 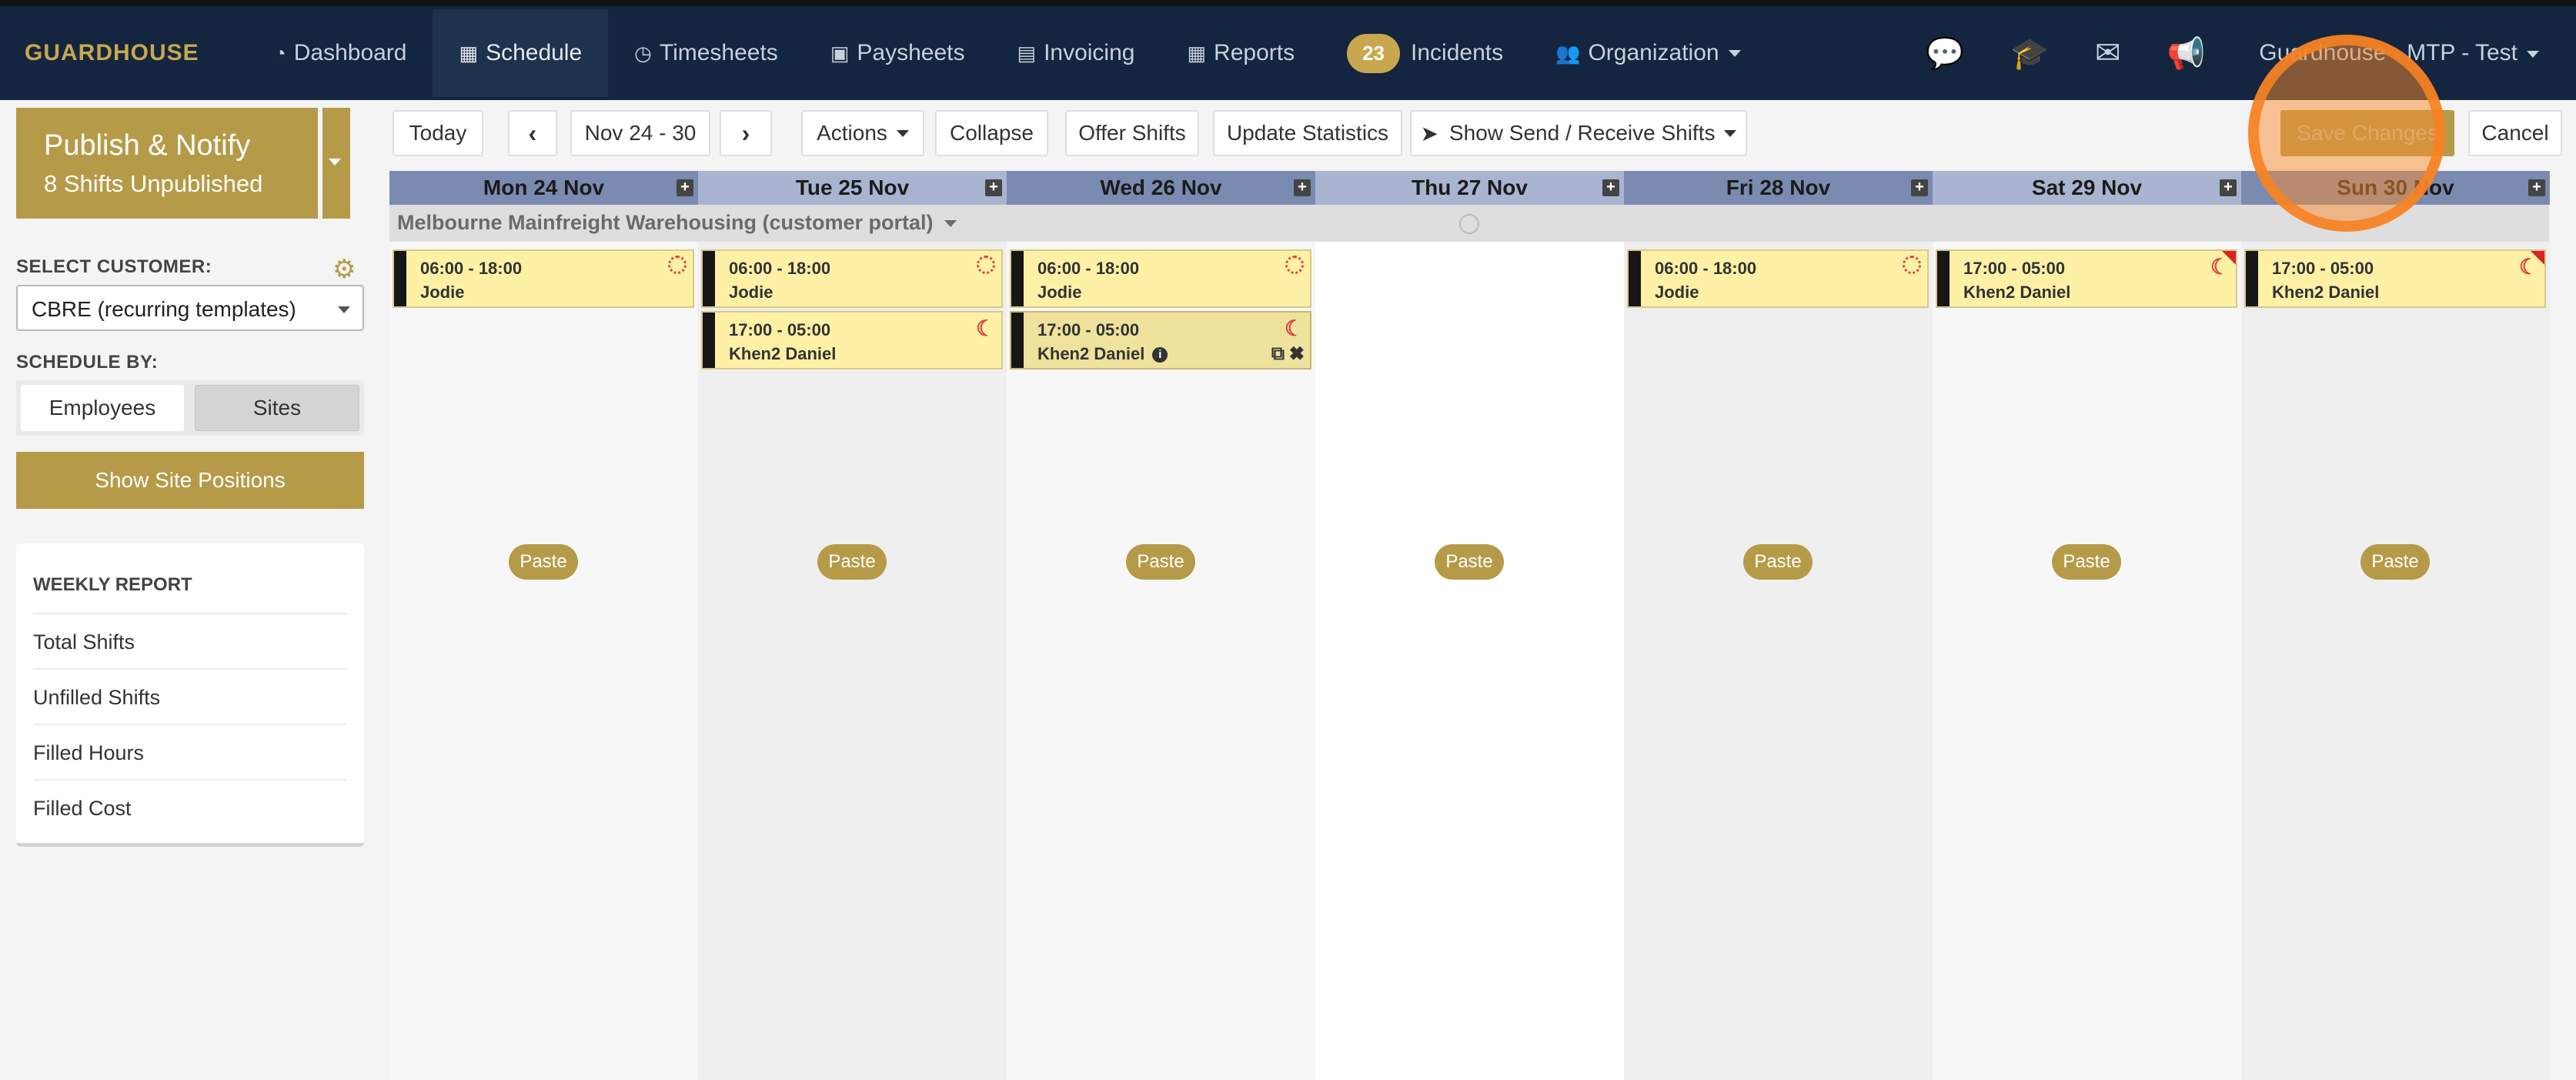 I want to click on prev-week-button: ‹, so click(x=532, y=133).